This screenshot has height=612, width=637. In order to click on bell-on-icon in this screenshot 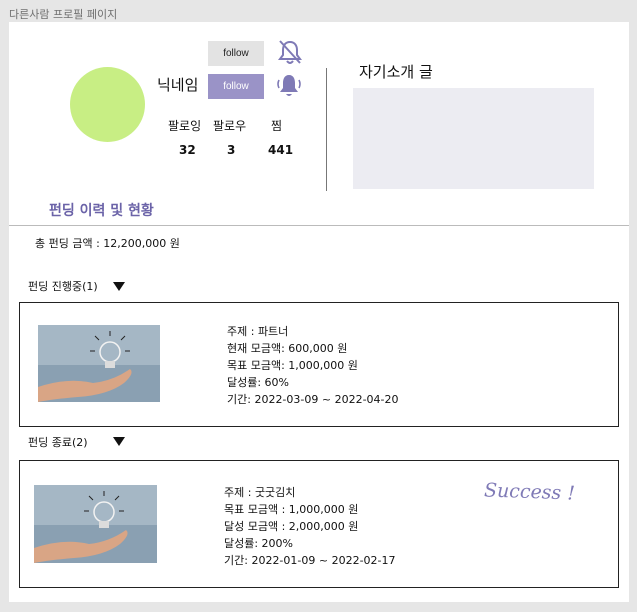, I will do `click(289, 85)`.